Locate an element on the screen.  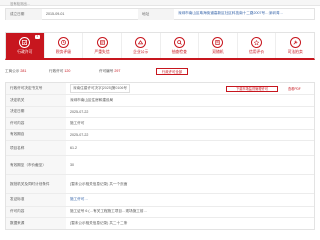
tab-label: 司法拍卖 is located at coordinates (295, 51).